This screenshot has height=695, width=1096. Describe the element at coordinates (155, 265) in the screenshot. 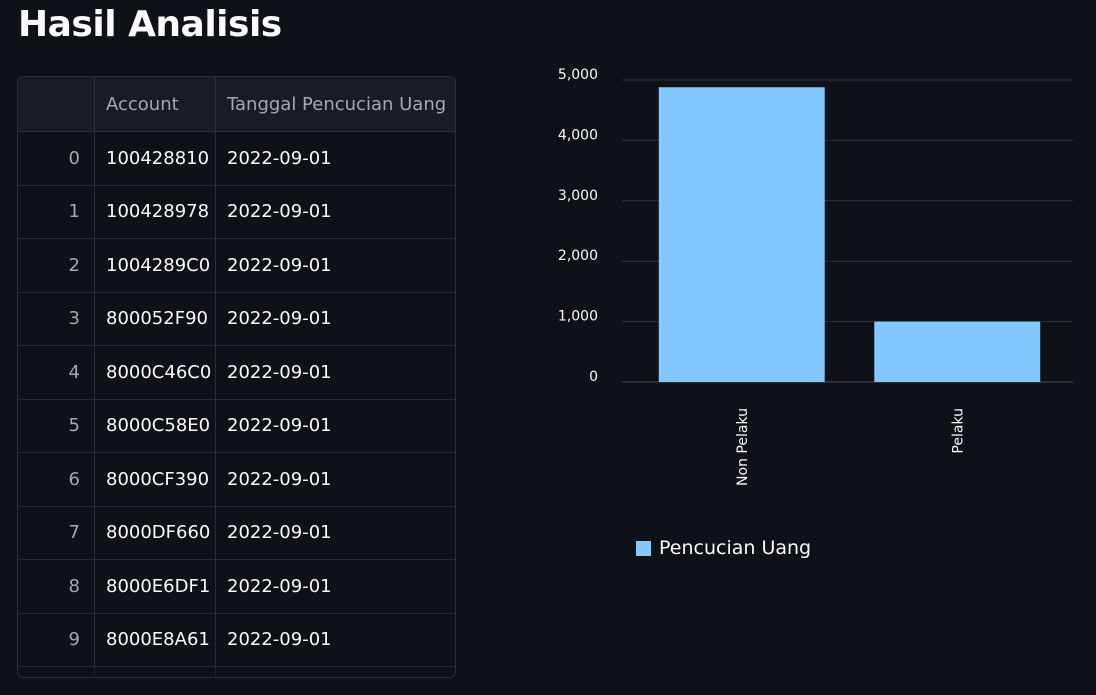

I see `account-cell: 1004289C0` at that location.